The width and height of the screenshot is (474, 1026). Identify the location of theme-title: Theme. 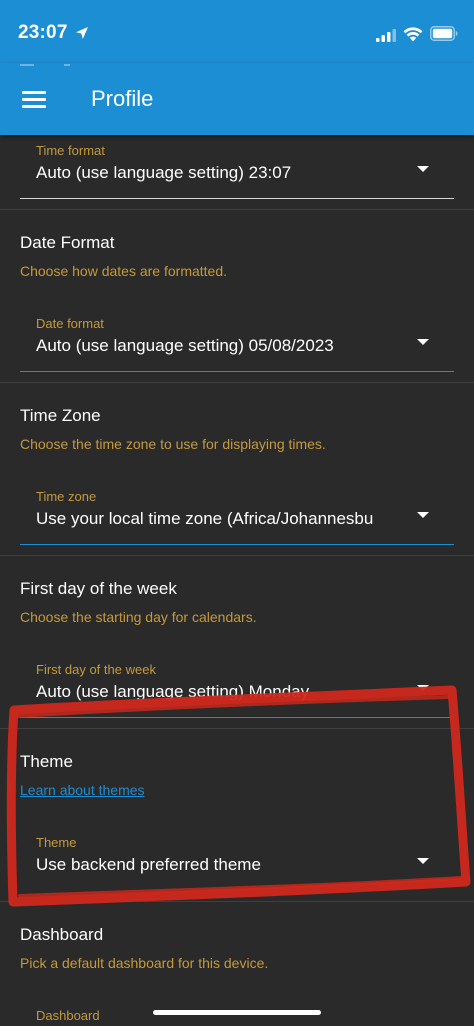
(46, 761).